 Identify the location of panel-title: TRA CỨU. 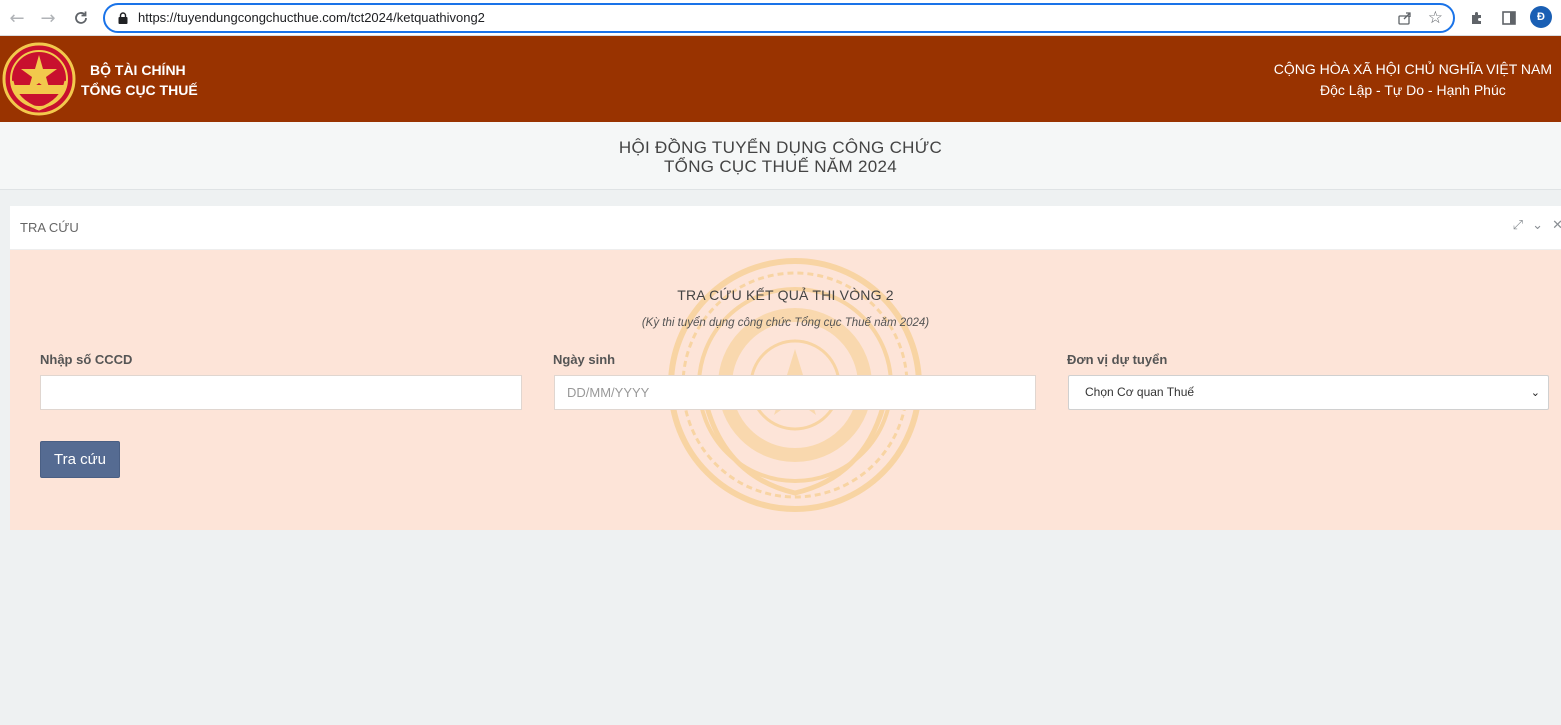
(49, 227).